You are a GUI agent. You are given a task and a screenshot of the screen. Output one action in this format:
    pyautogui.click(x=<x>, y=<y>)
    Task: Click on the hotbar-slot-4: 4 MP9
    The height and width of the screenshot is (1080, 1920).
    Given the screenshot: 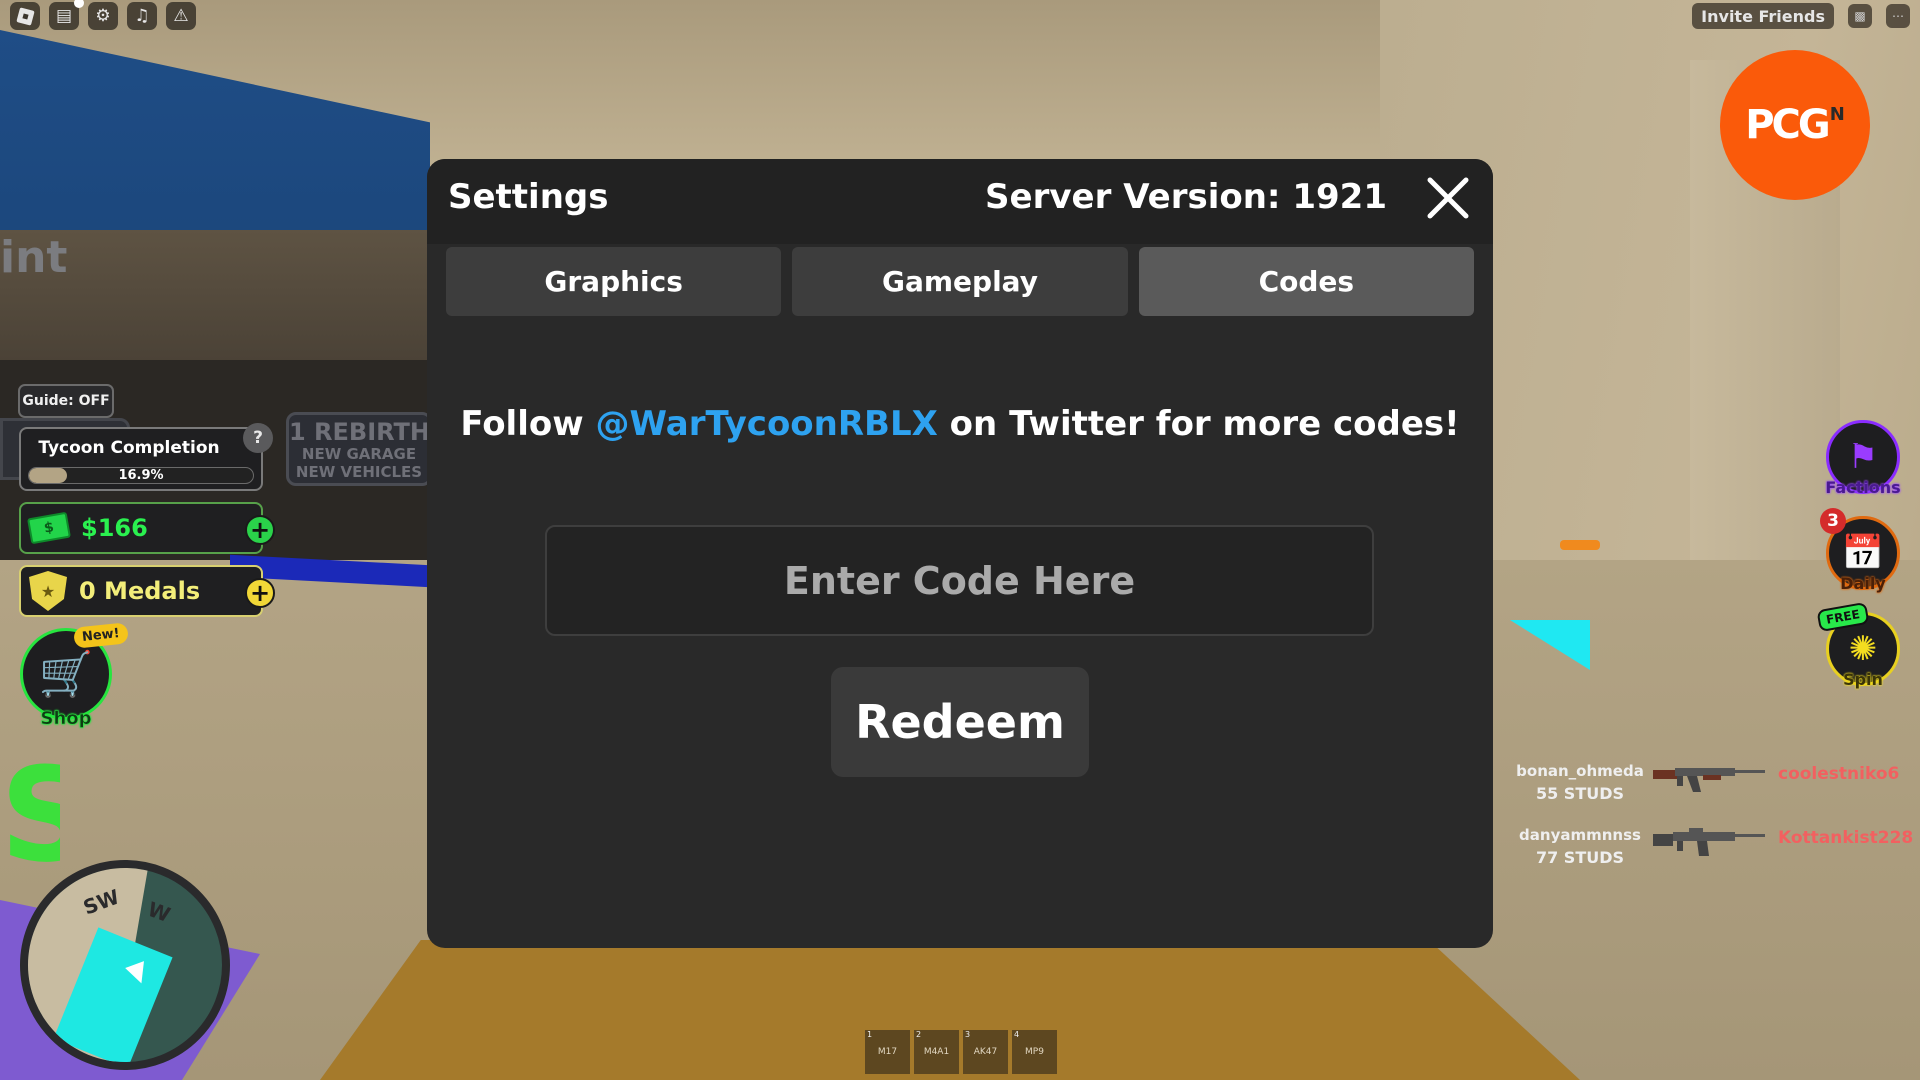 What is the action you would take?
    pyautogui.click(x=1034, y=1052)
    